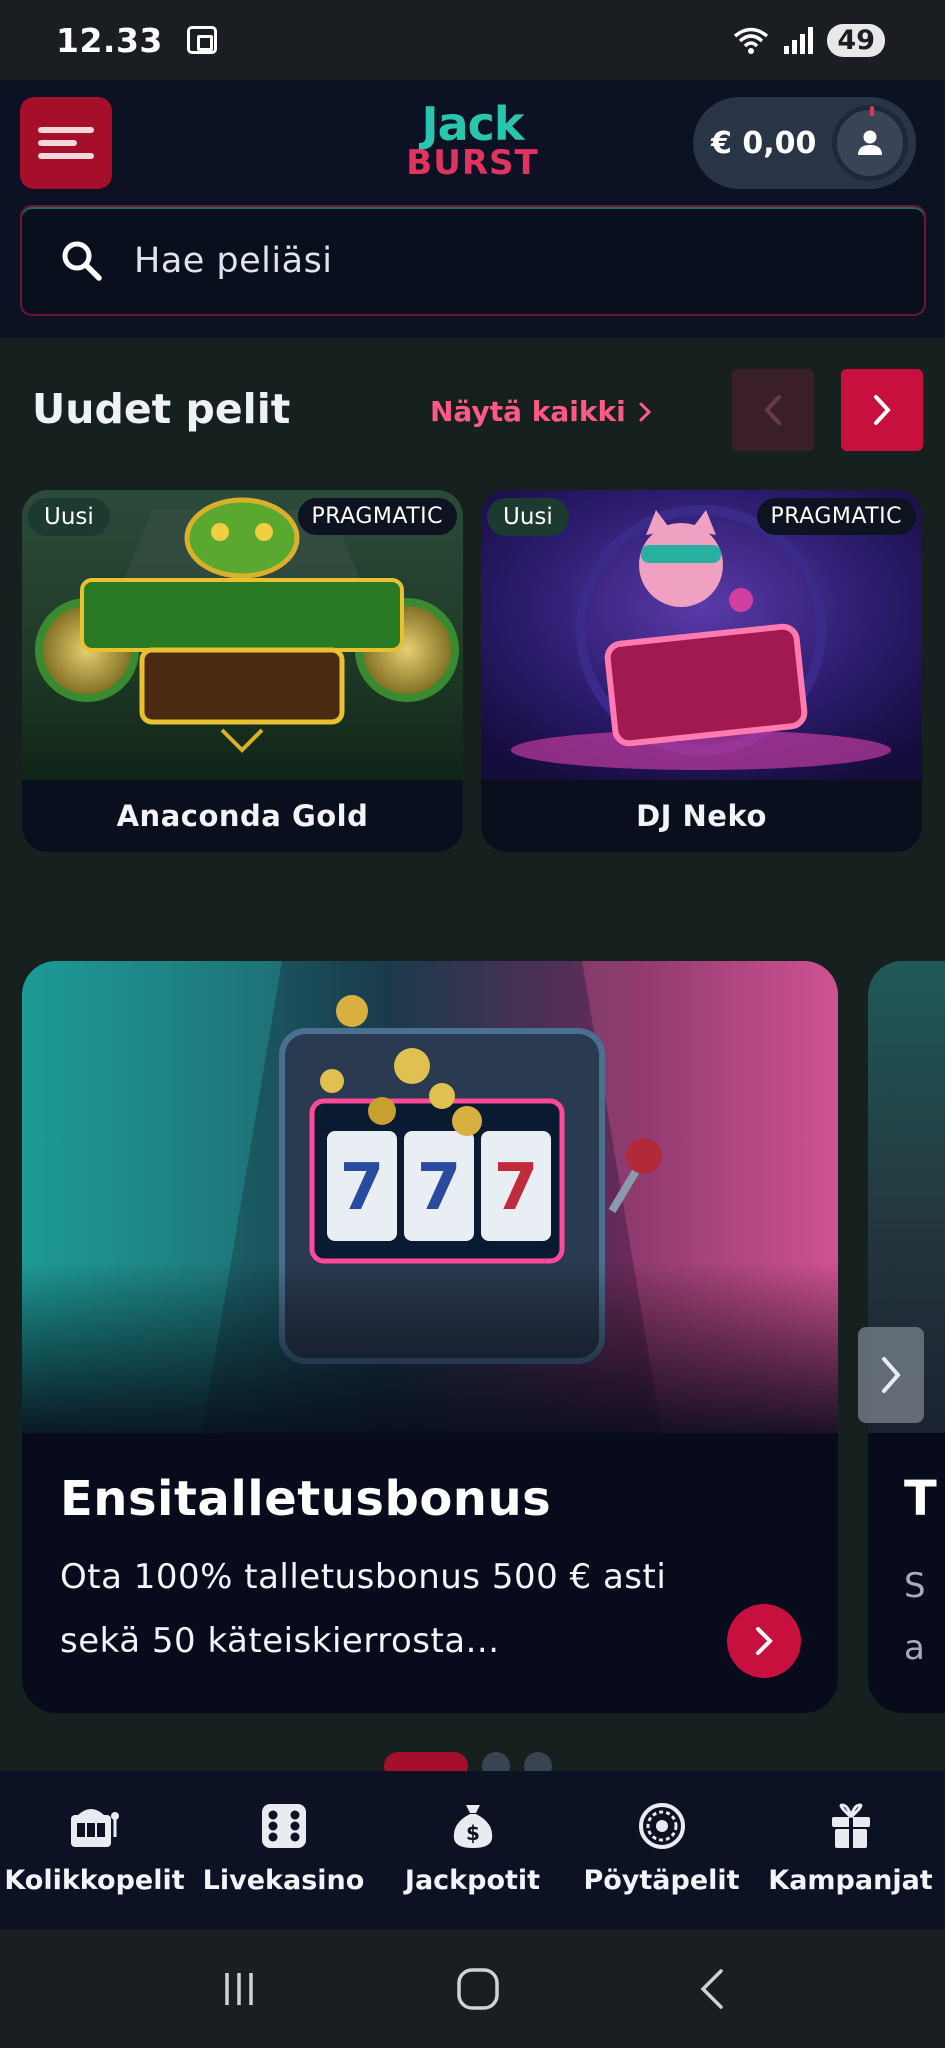 This screenshot has height=2048, width=945. Describe the element at coordinates (701, 816) in the screenshot. I see `game-title: DJ Neko` at that location.